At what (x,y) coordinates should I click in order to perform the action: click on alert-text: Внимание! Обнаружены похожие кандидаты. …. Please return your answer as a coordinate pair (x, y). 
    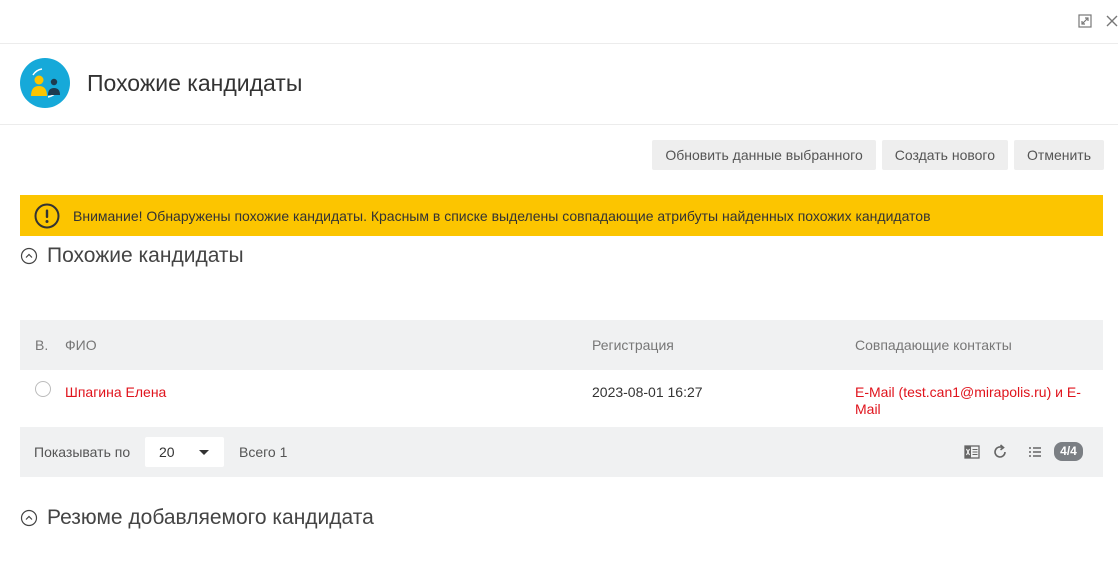
    Looking at the image, I should click on (502, 215).